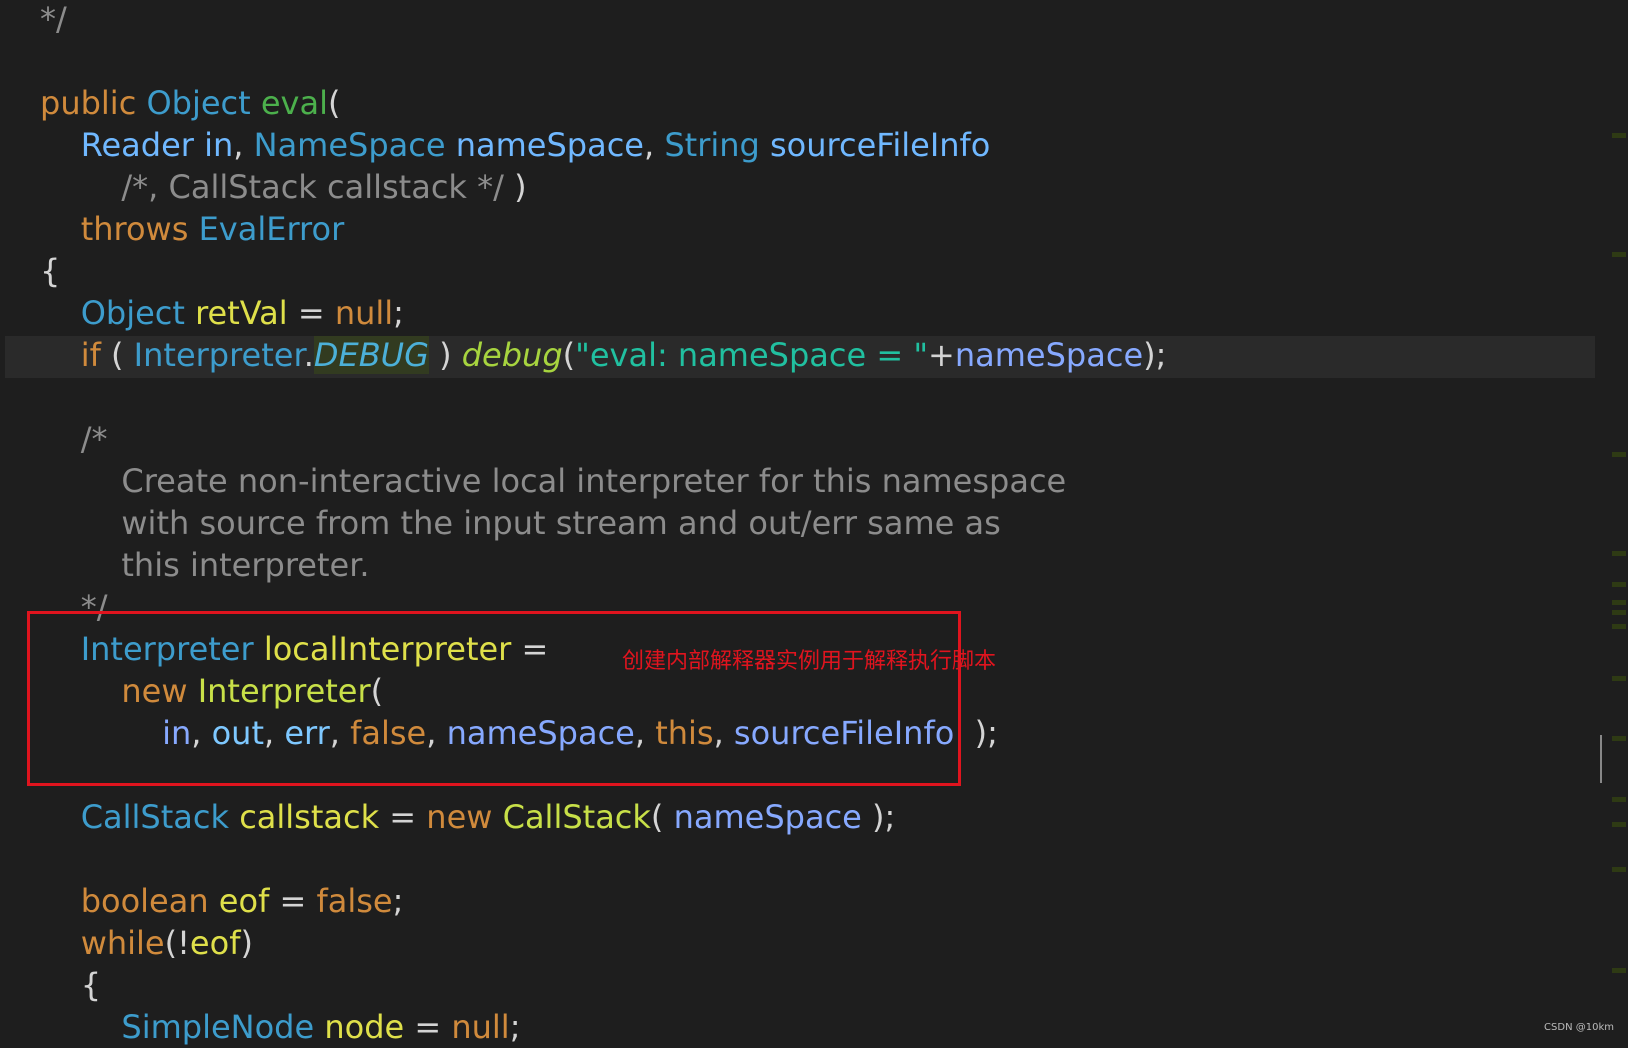 Image resolution: width=1628 pixels, height=1048 pixels. I want to click on code-token: Reader in, so click(137, 145).